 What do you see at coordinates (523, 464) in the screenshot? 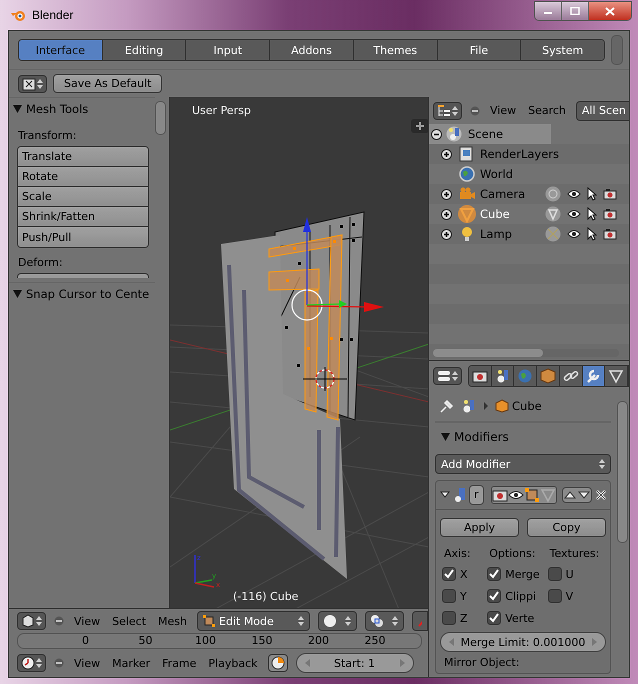
I see `add-modifier-dropdown: Add Modifier` at bounding box center [523, 464].